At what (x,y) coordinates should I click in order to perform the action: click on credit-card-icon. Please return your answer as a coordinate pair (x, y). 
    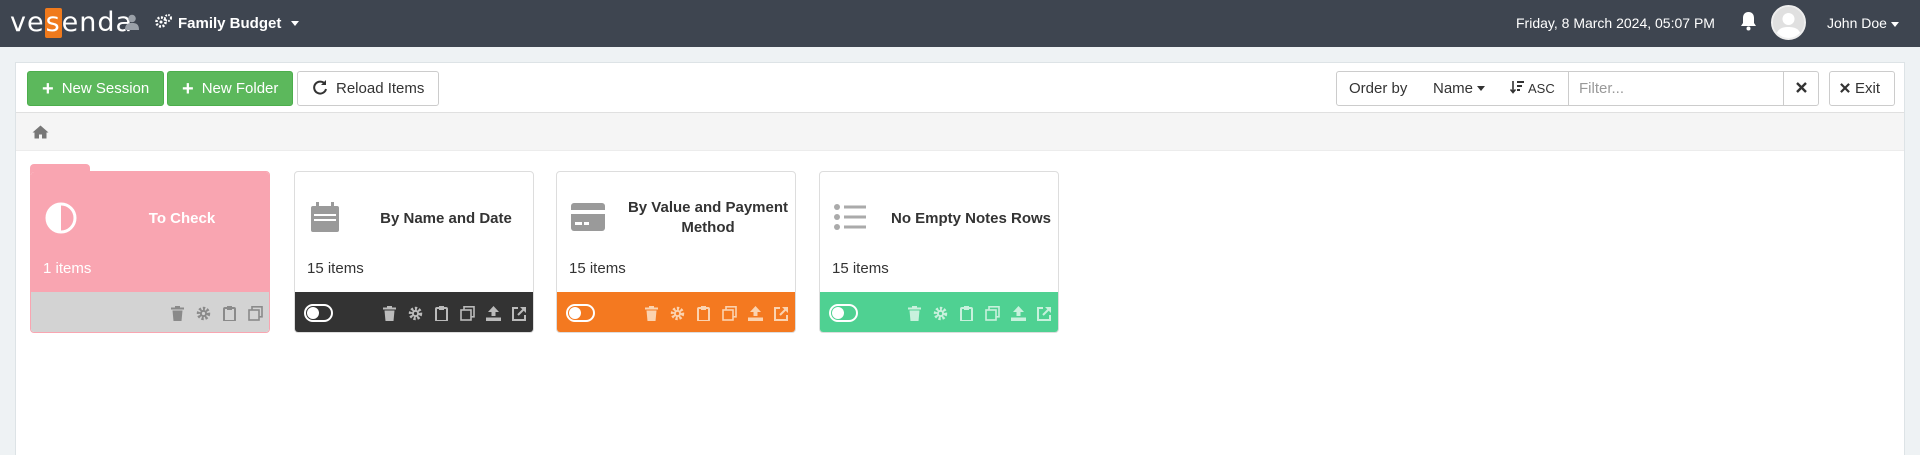
    Looking at the image, I should click on (588, 219).